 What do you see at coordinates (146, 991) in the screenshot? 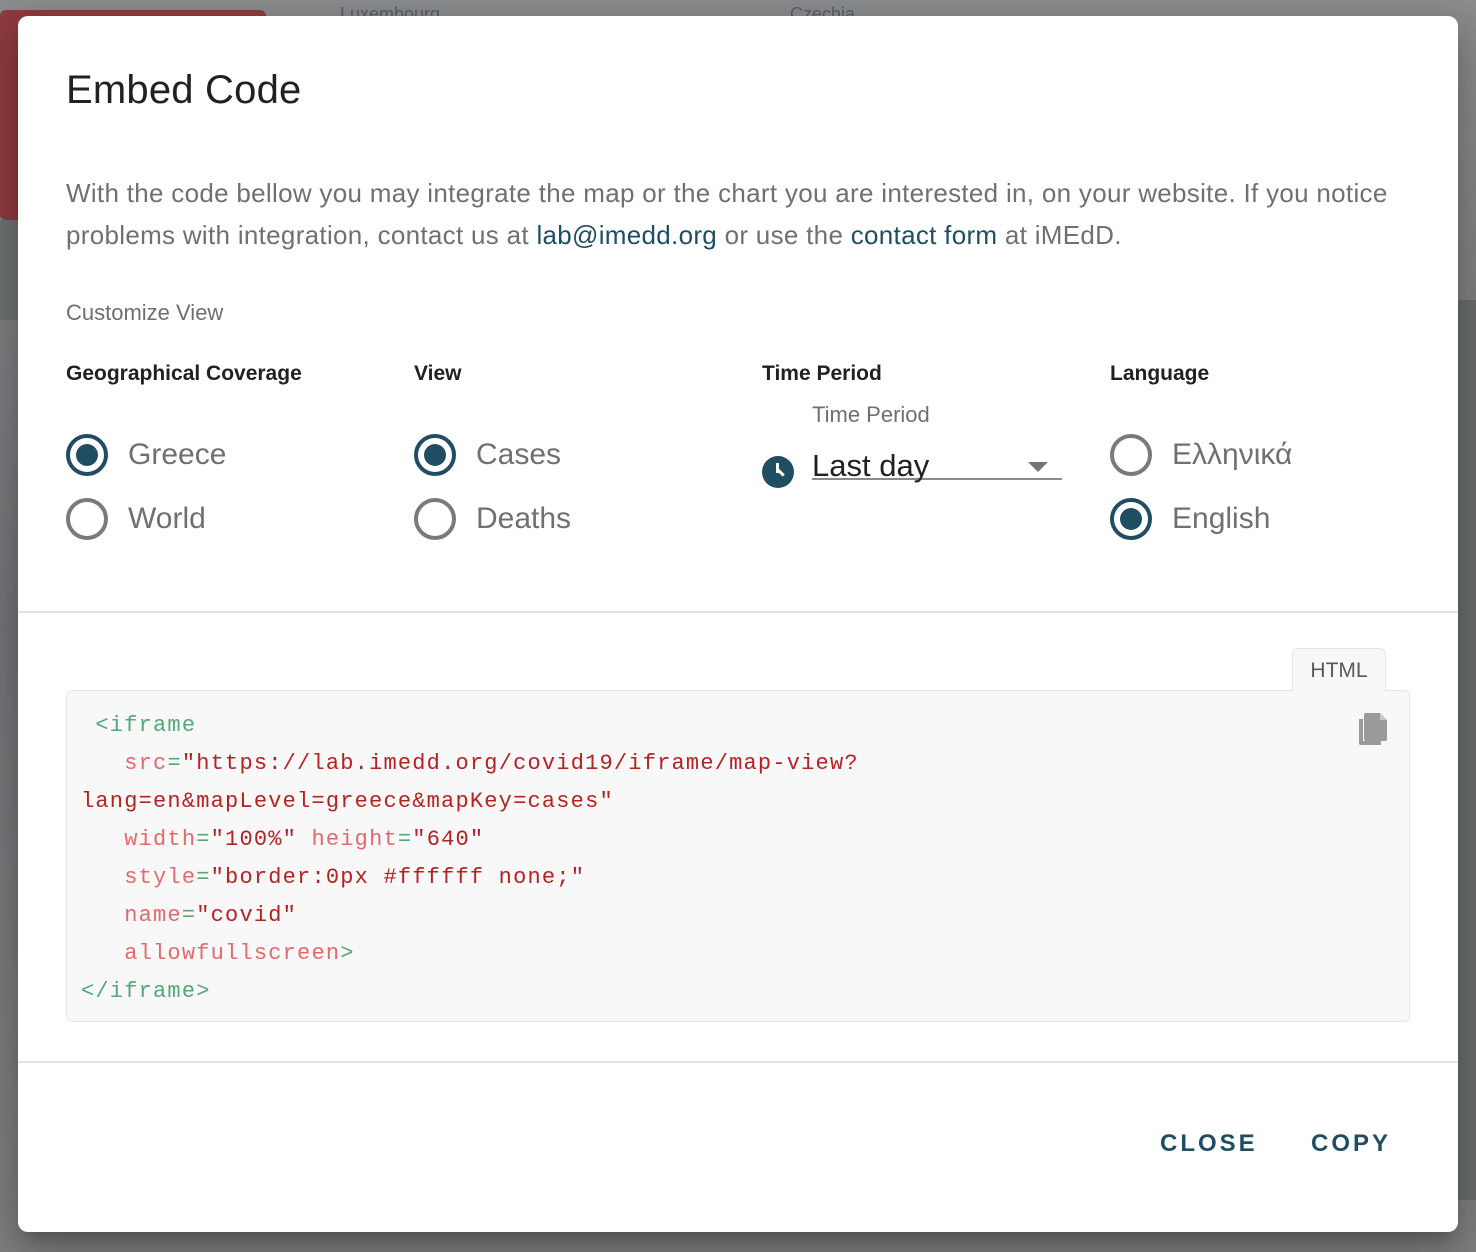
I see `code-close-tag: </iframe>` at bounding box center [146, 991].